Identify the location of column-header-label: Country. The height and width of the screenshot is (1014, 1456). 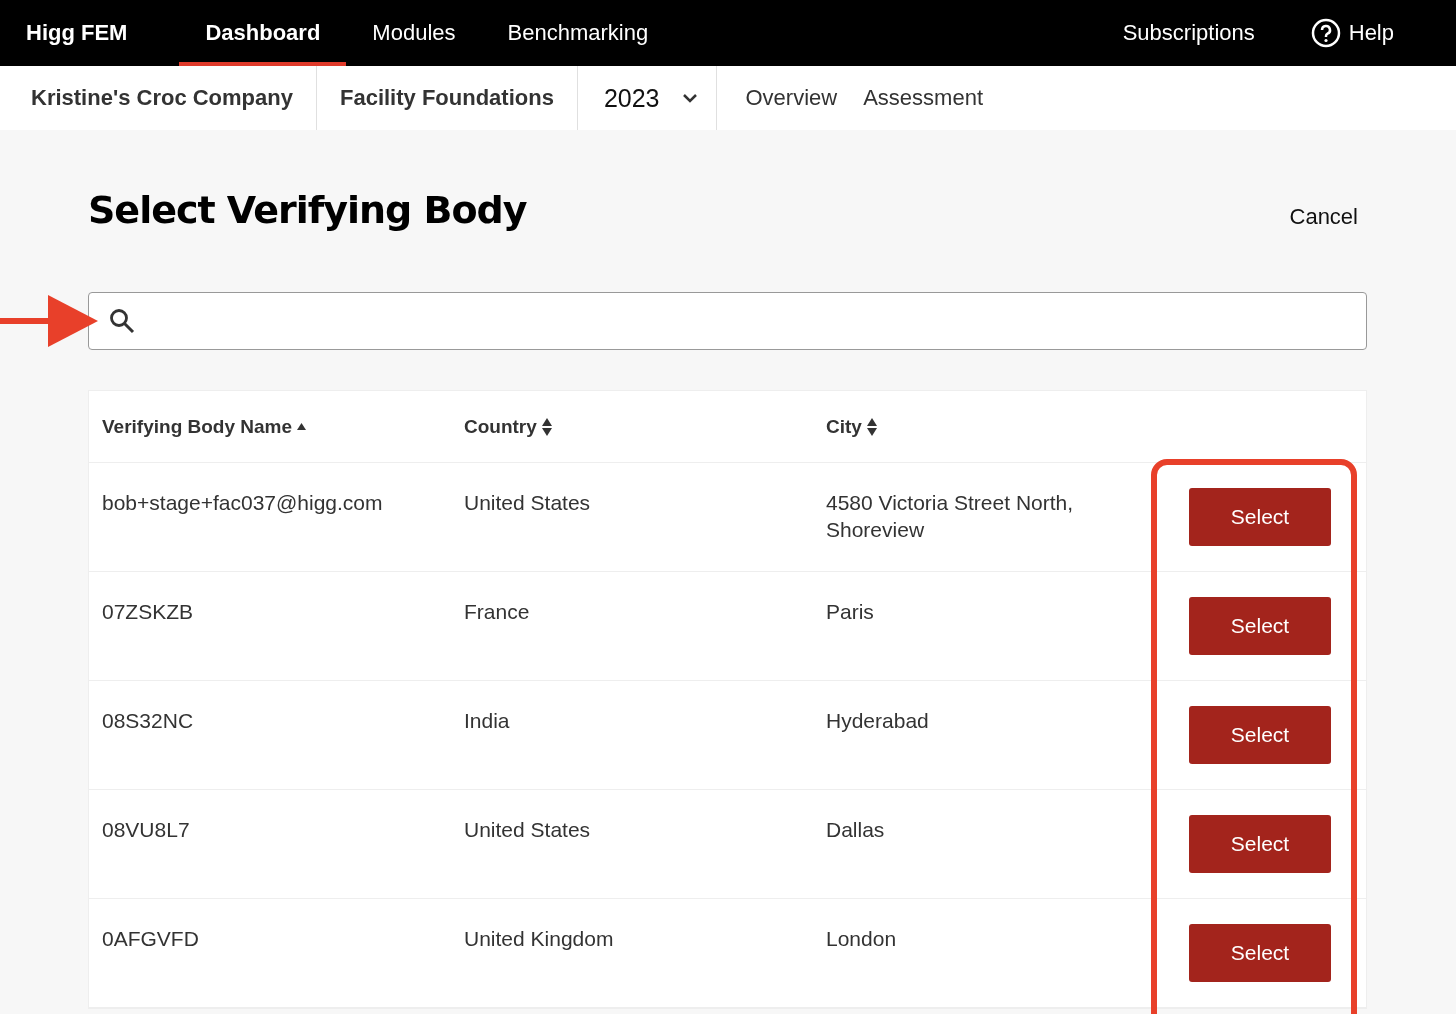
(500, 426).